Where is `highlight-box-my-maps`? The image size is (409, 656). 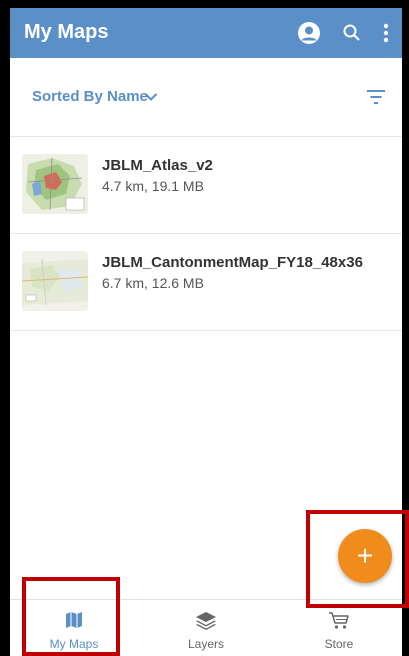 highlight-box-my-maps is located at coordinates (71, 616).